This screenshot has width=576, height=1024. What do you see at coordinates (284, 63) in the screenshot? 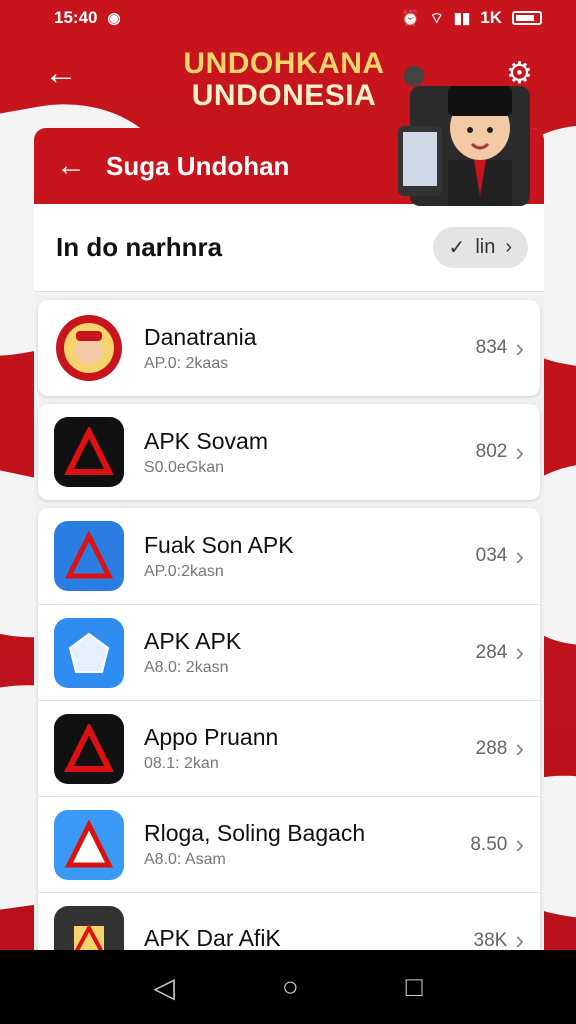
I see `brand-line-1: UNDOHKANA` at bounding box center [284, 63].